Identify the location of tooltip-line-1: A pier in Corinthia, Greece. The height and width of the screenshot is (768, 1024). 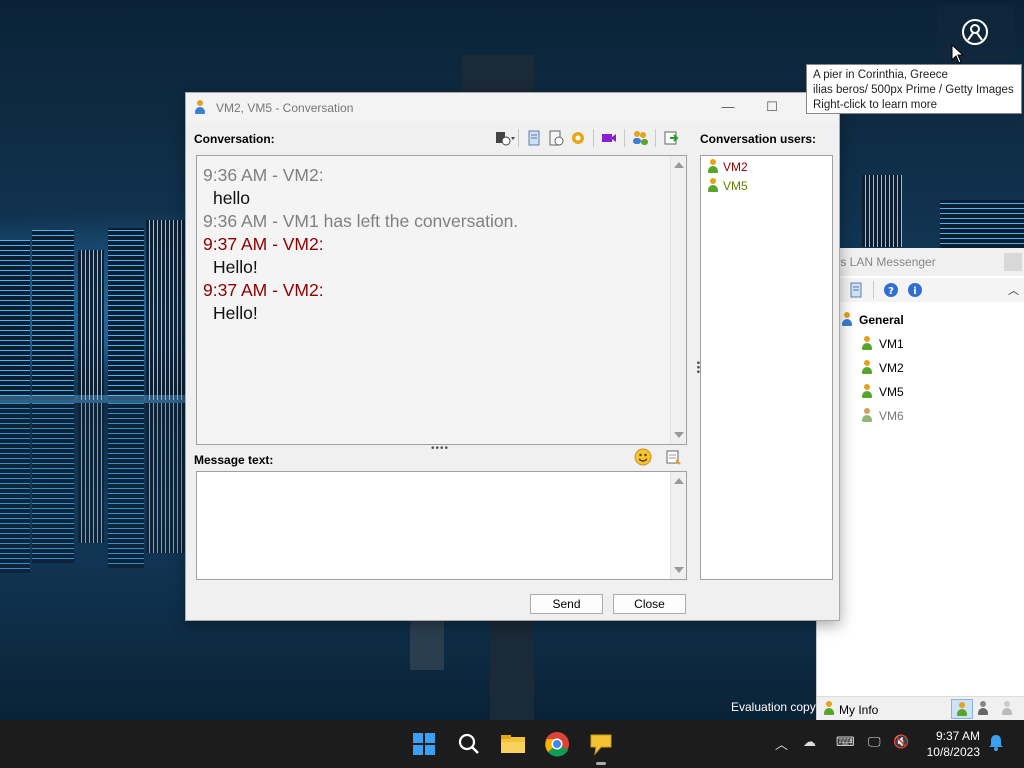
(880, 75).